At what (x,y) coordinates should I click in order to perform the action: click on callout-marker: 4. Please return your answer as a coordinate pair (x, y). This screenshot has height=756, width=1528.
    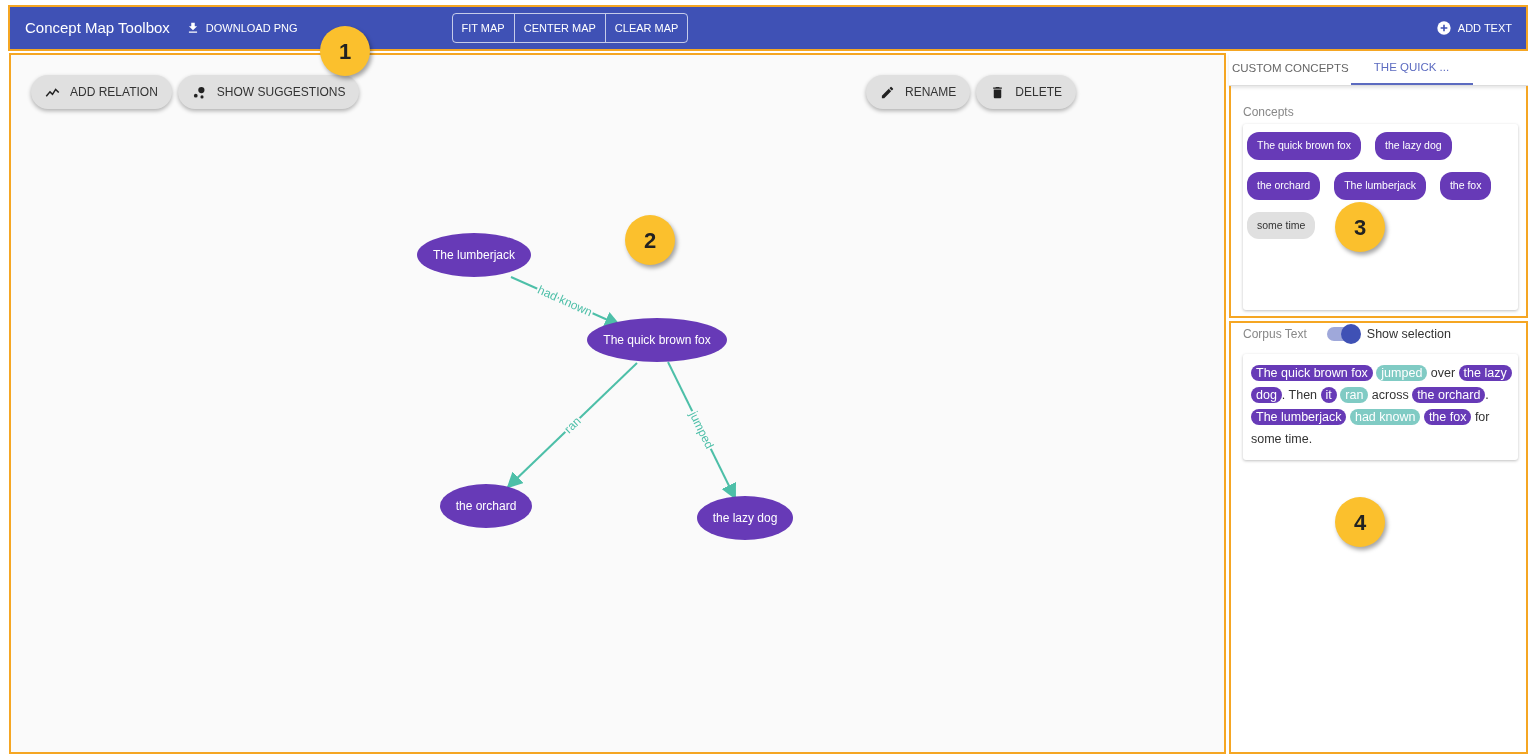
    Looking at the image, I should click on (1360, 522).